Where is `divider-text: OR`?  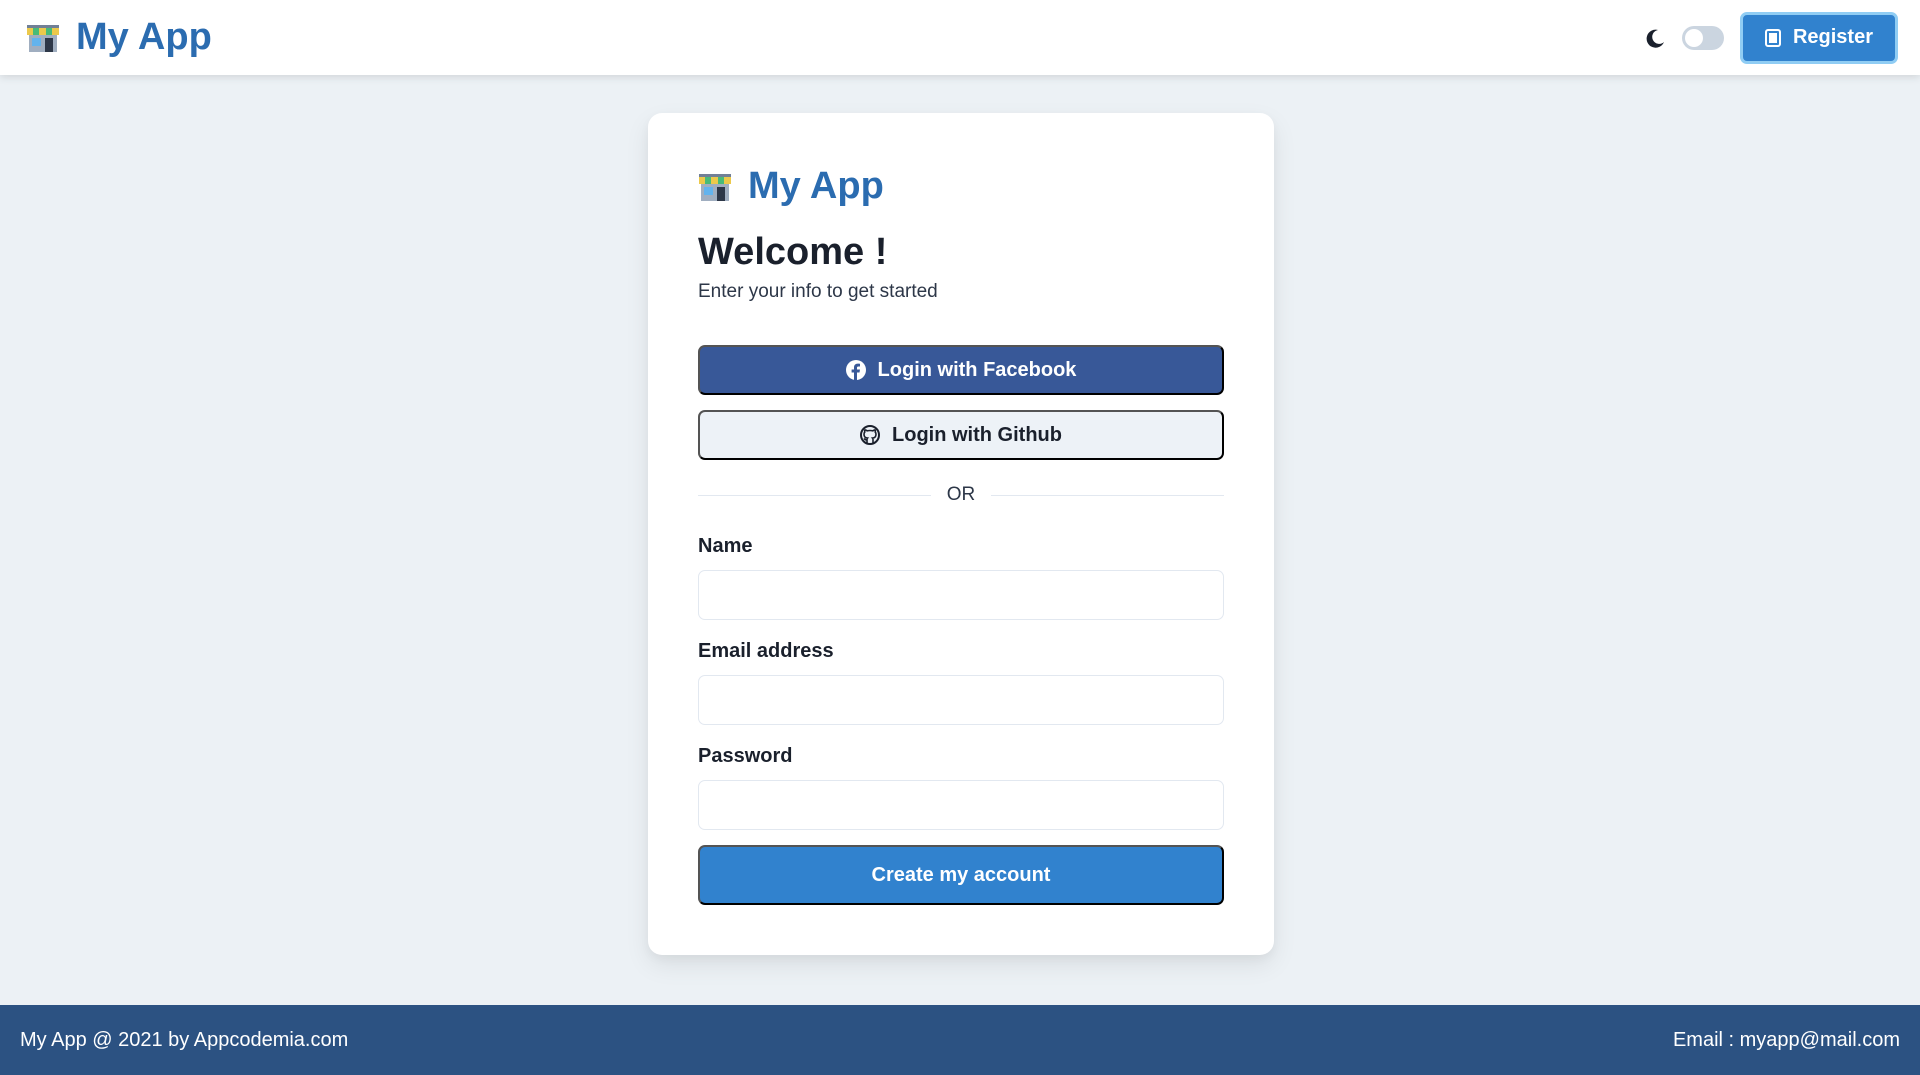 divider-text: OR is located at coordinates (961, 494).